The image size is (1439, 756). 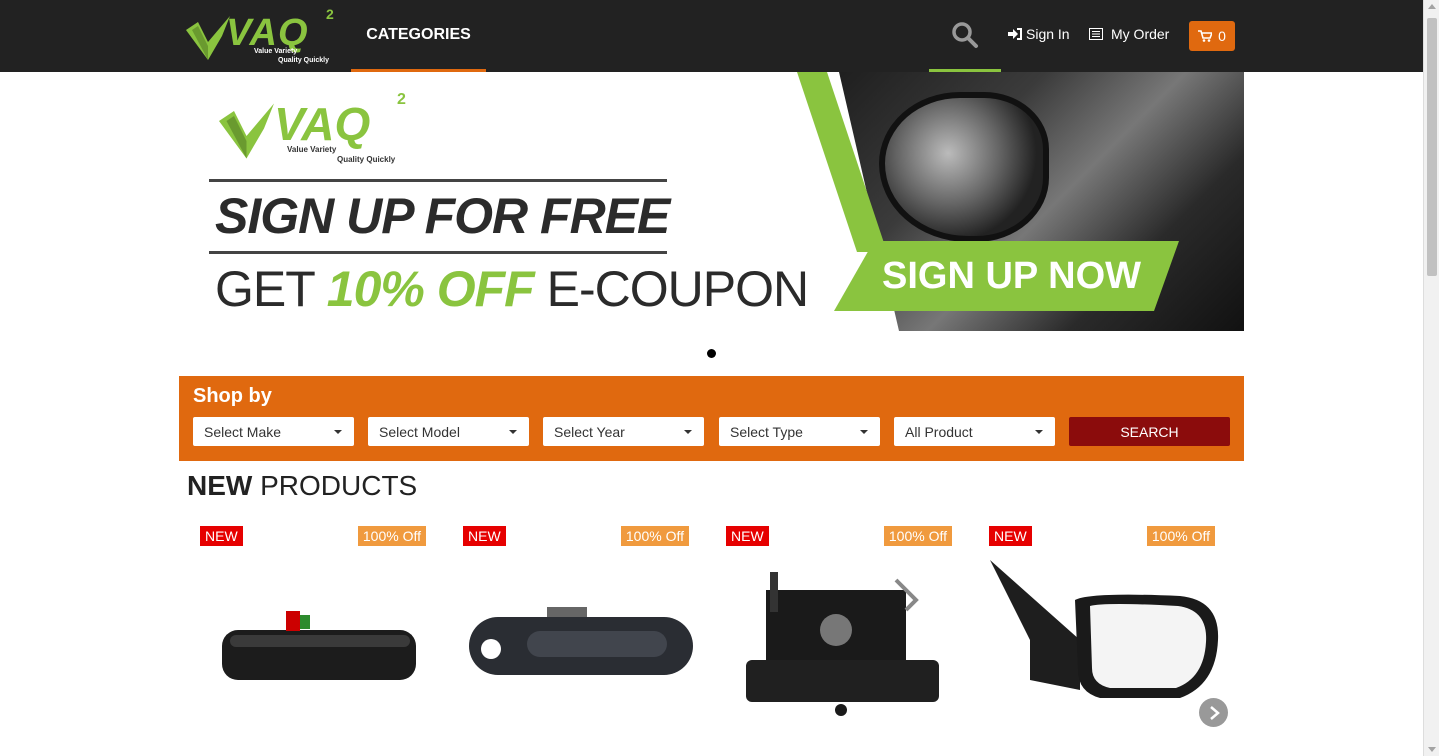 What do you see at coordinates (261, 36) in the screenshot?
I see `site-logo: VAQ 2 Value Variety Quality Quickly` at bounding box center [261, 36].